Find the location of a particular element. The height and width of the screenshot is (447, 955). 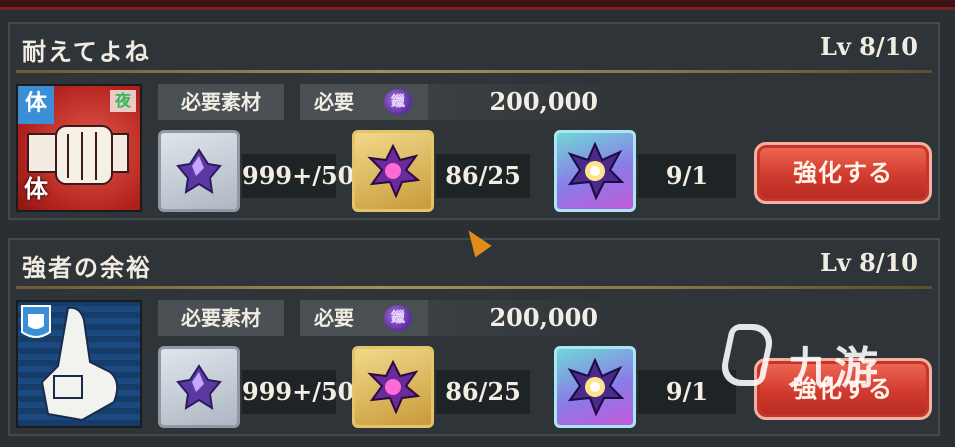

enhance-button: 強化する is located at coordinates (843, 173).